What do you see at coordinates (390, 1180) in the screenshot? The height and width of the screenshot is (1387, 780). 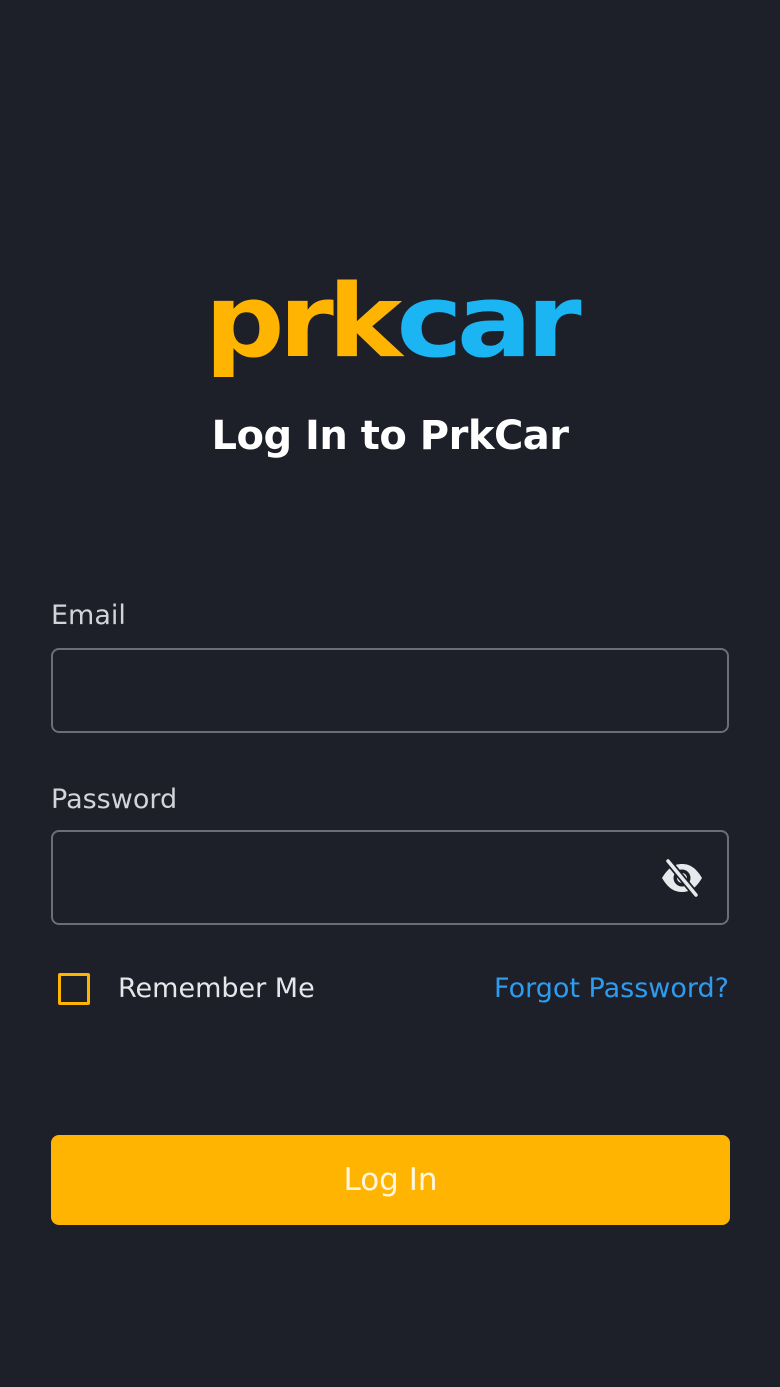 I see `login-button: Log In` at bounding box center [390, 1180].